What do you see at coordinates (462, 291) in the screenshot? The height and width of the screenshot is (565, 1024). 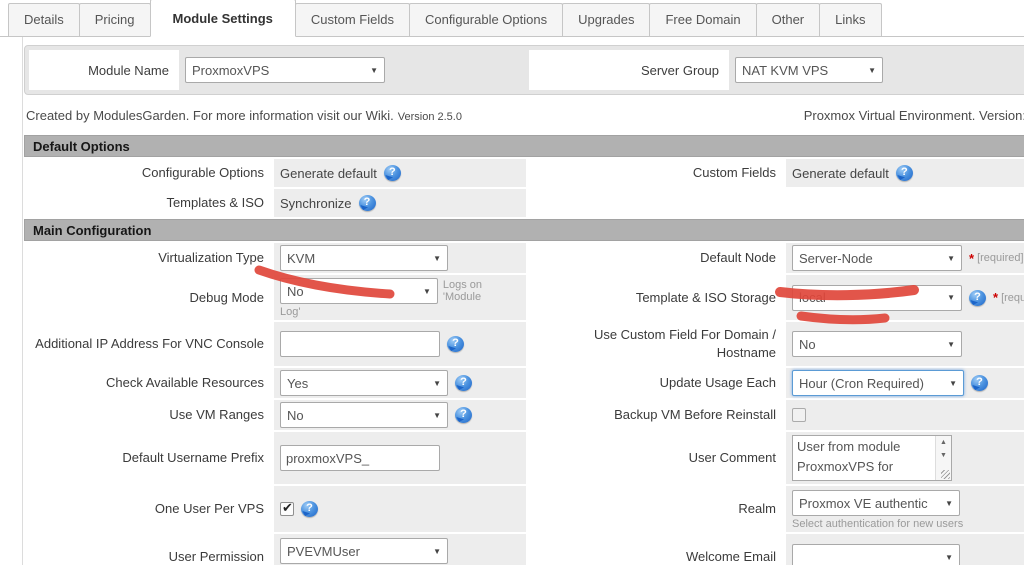 I see `debug-mode-note: Logs on 'Module` at bounding box center [462, 291].